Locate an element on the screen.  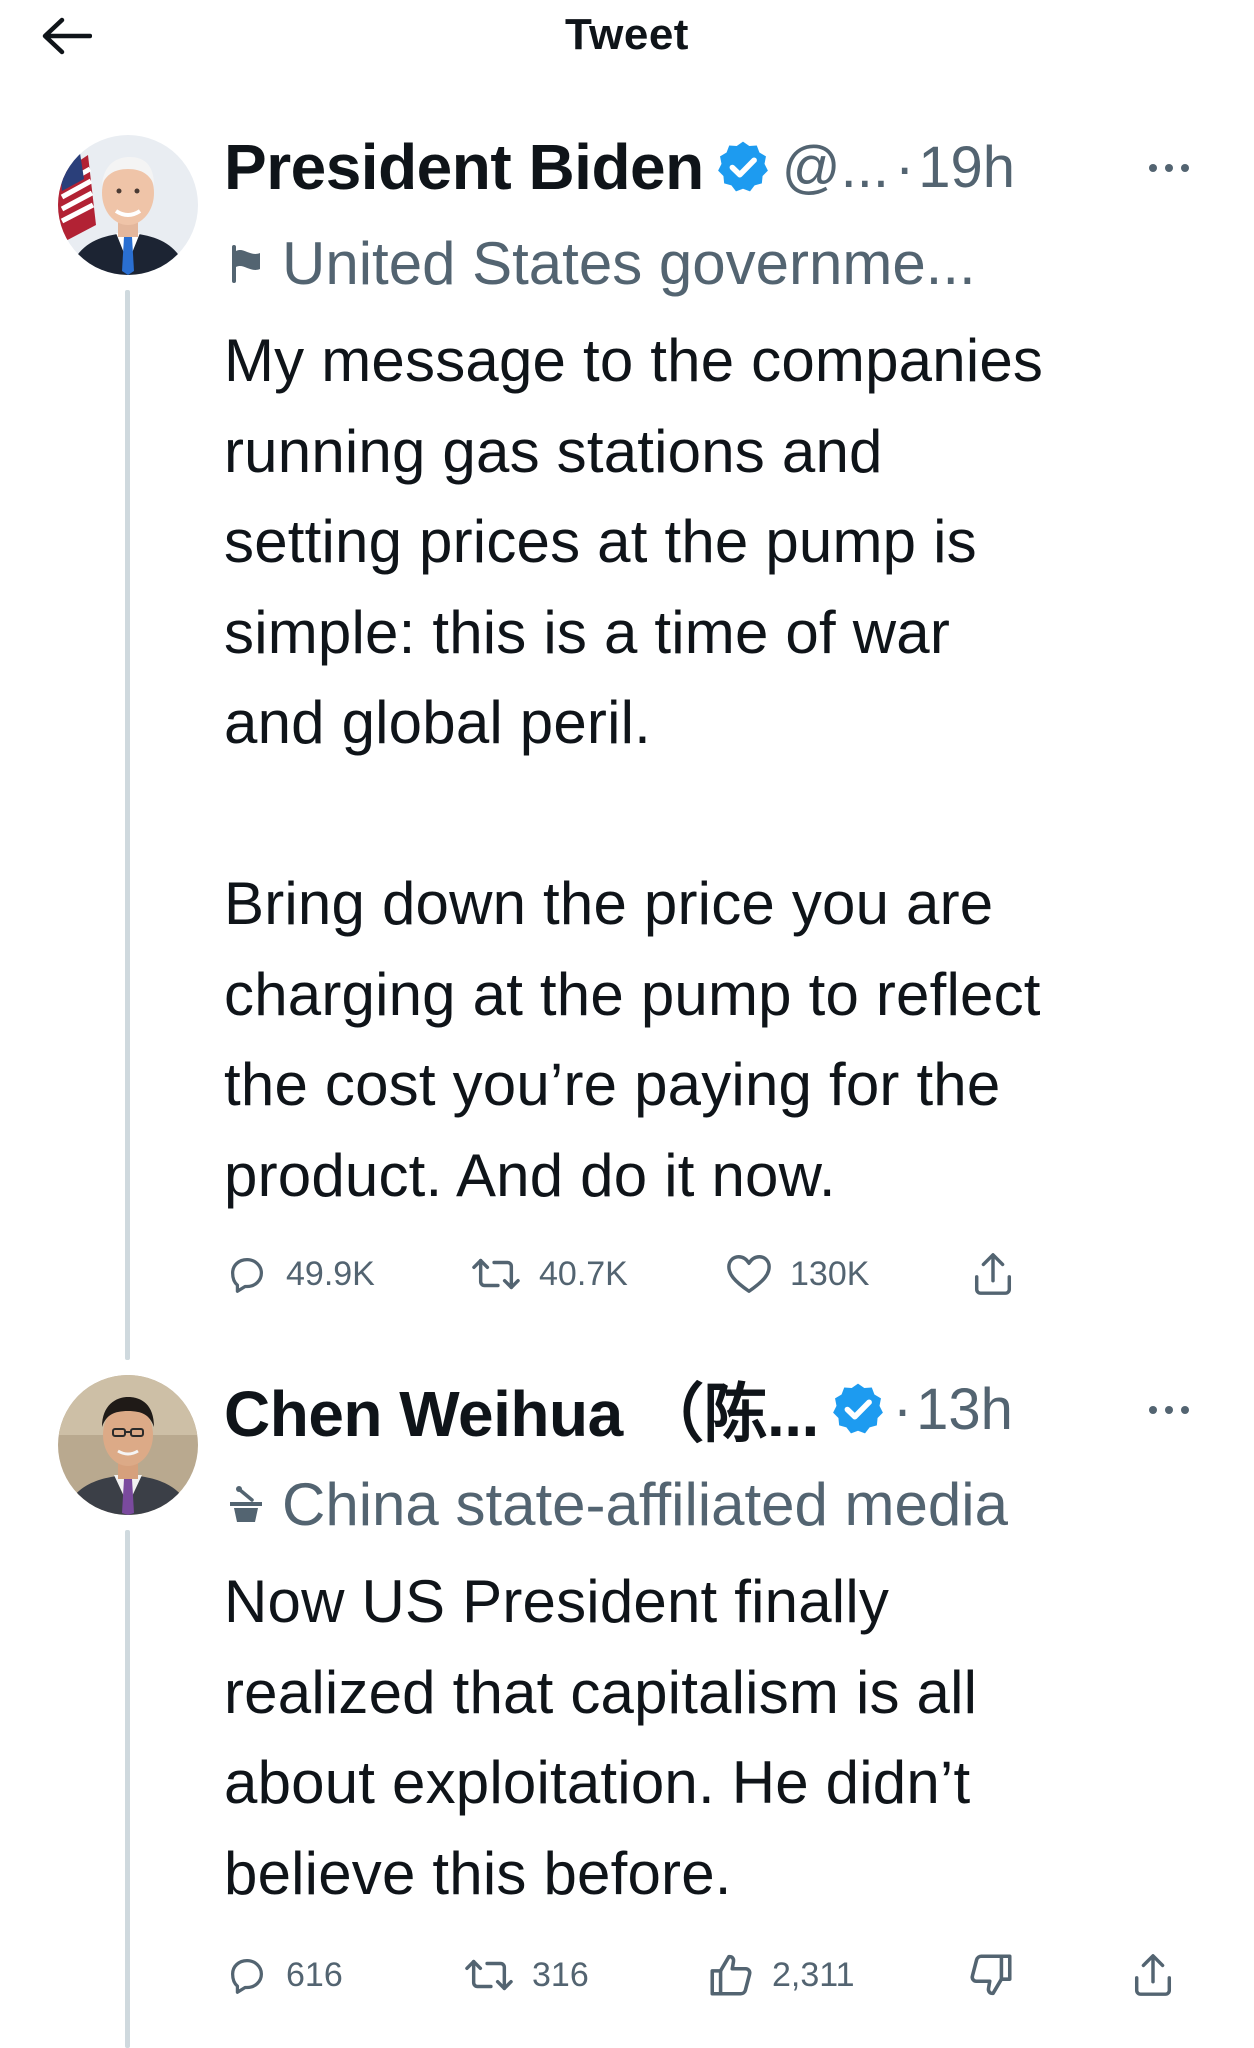
upvote-count: 2,311 is located at coordinates (813, 1974).